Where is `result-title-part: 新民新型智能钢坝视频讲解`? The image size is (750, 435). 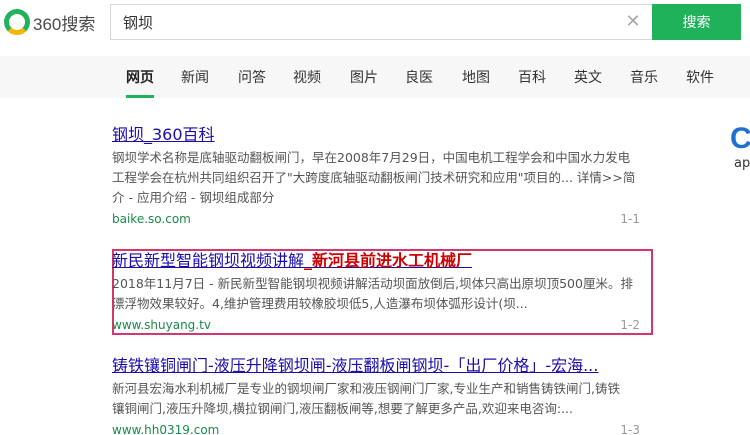
result-title-part: 新民新型智能钢坝视频讲解 is located at coordinates (208, 260).